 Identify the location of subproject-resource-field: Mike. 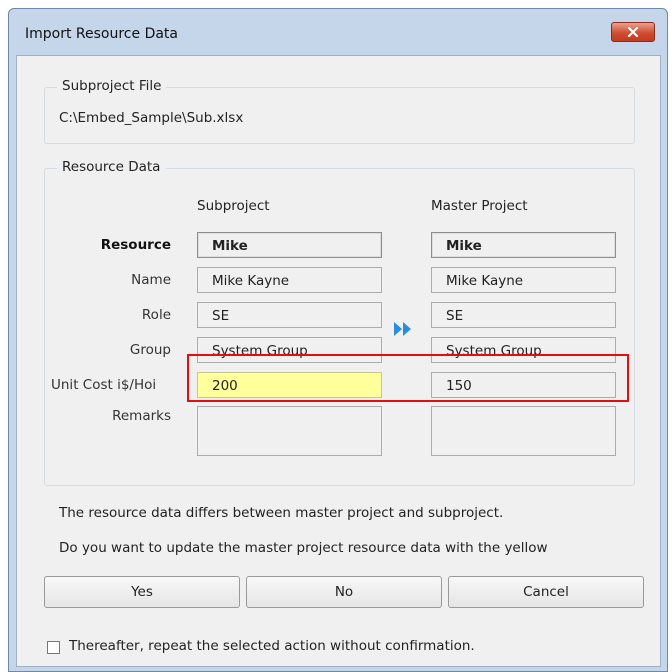
(289, 245).